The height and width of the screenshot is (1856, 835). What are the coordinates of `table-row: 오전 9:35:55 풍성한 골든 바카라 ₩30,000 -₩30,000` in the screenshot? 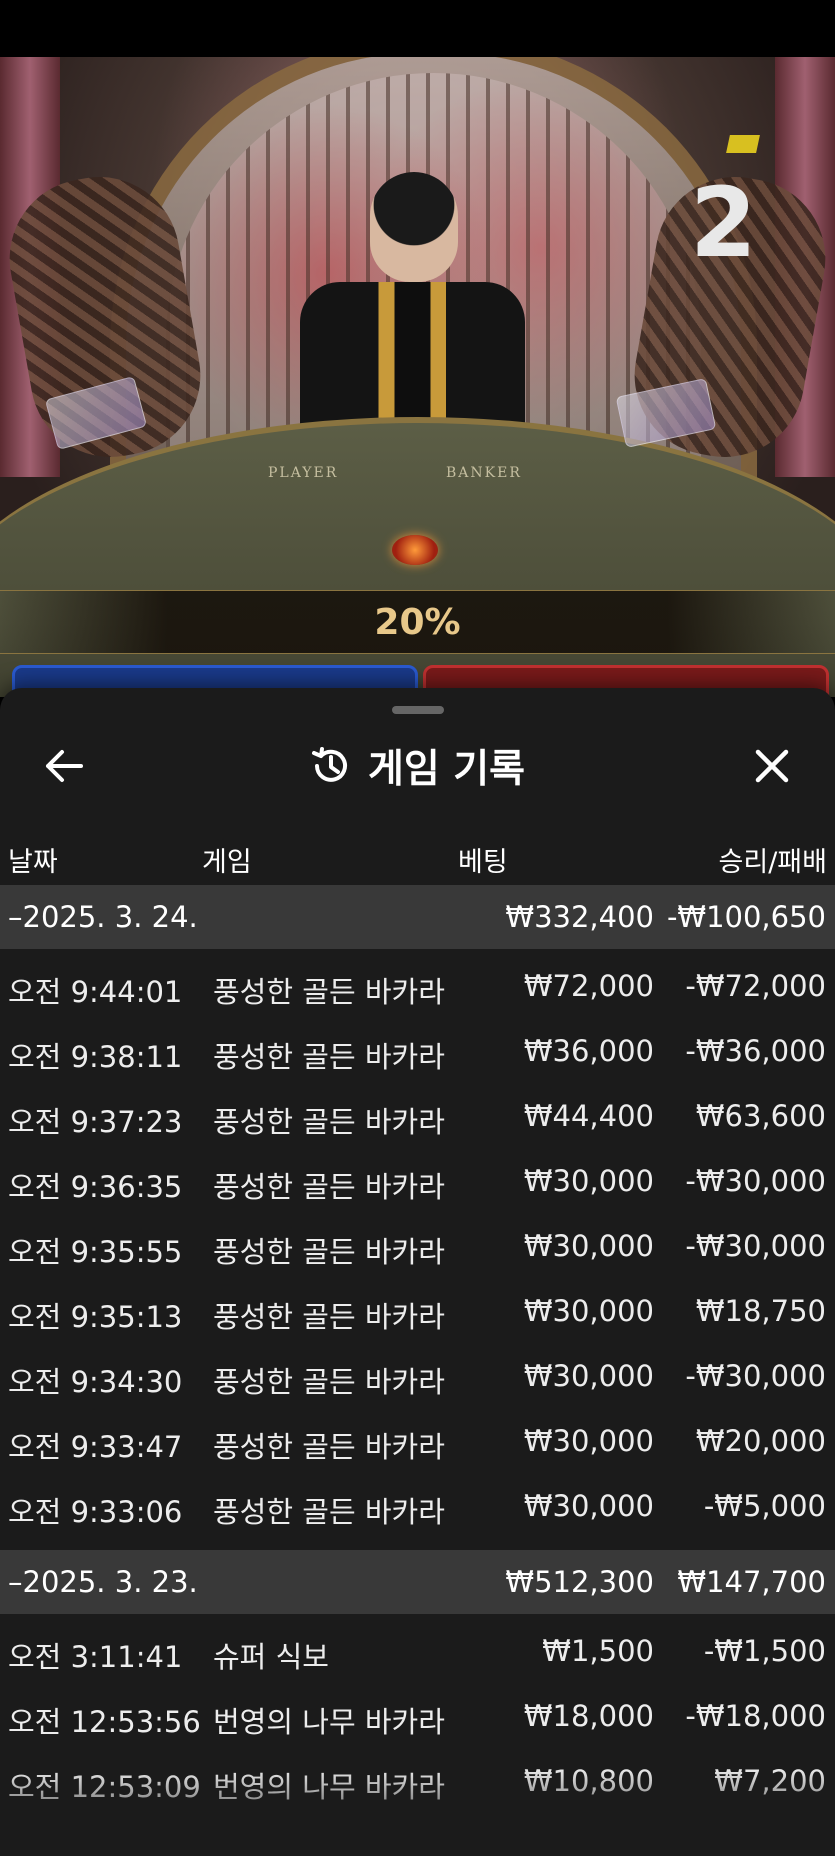 It's located at (417, 1247).